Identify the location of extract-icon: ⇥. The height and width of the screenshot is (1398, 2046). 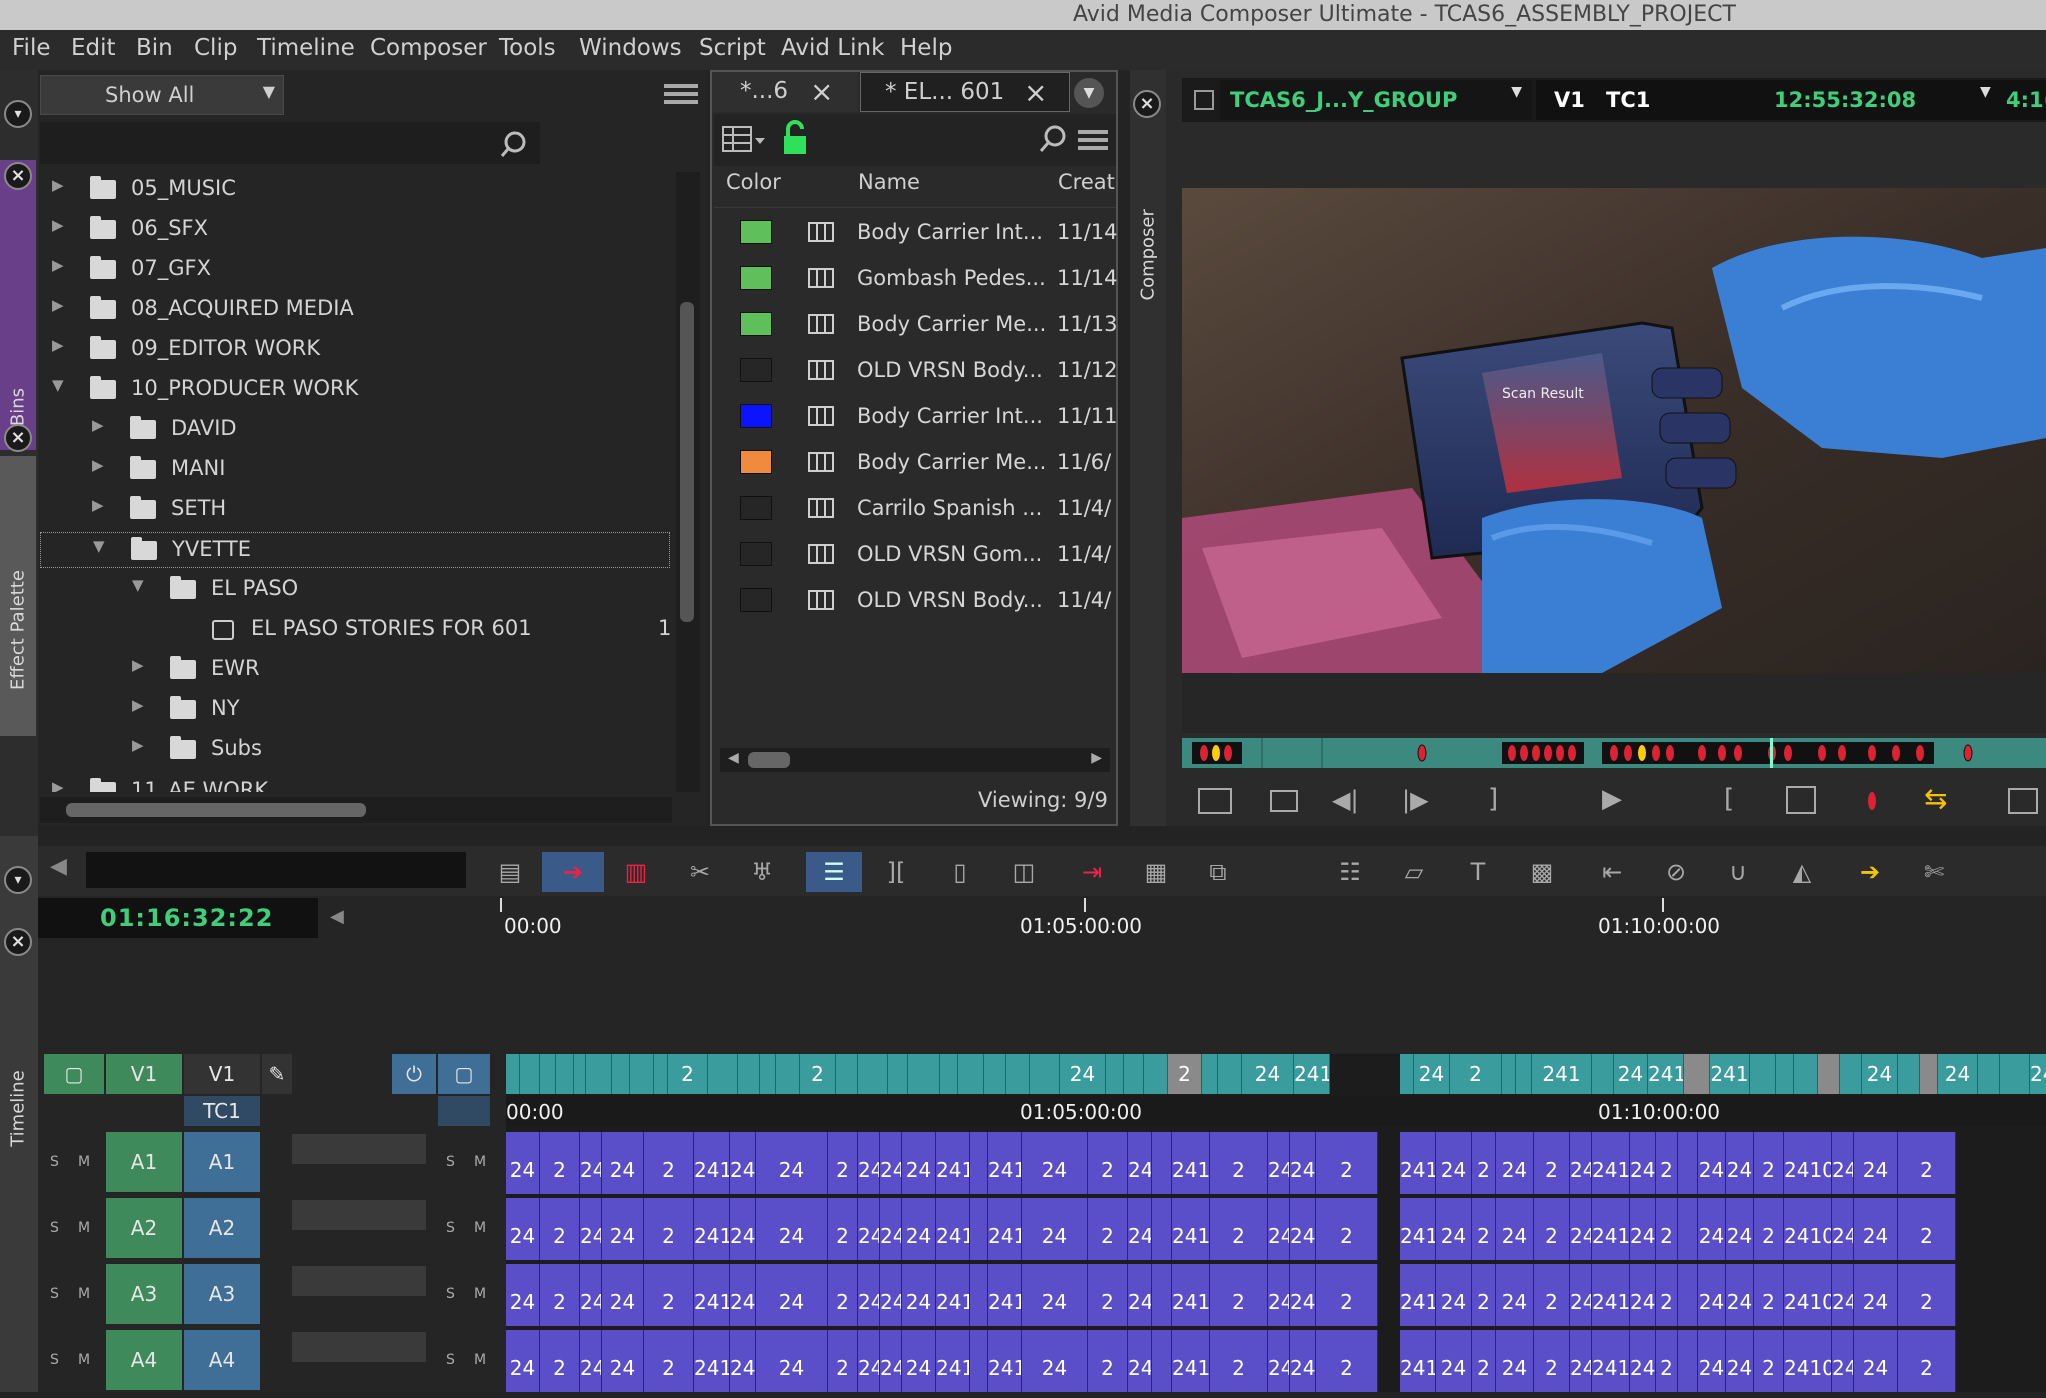
(1092, 872).